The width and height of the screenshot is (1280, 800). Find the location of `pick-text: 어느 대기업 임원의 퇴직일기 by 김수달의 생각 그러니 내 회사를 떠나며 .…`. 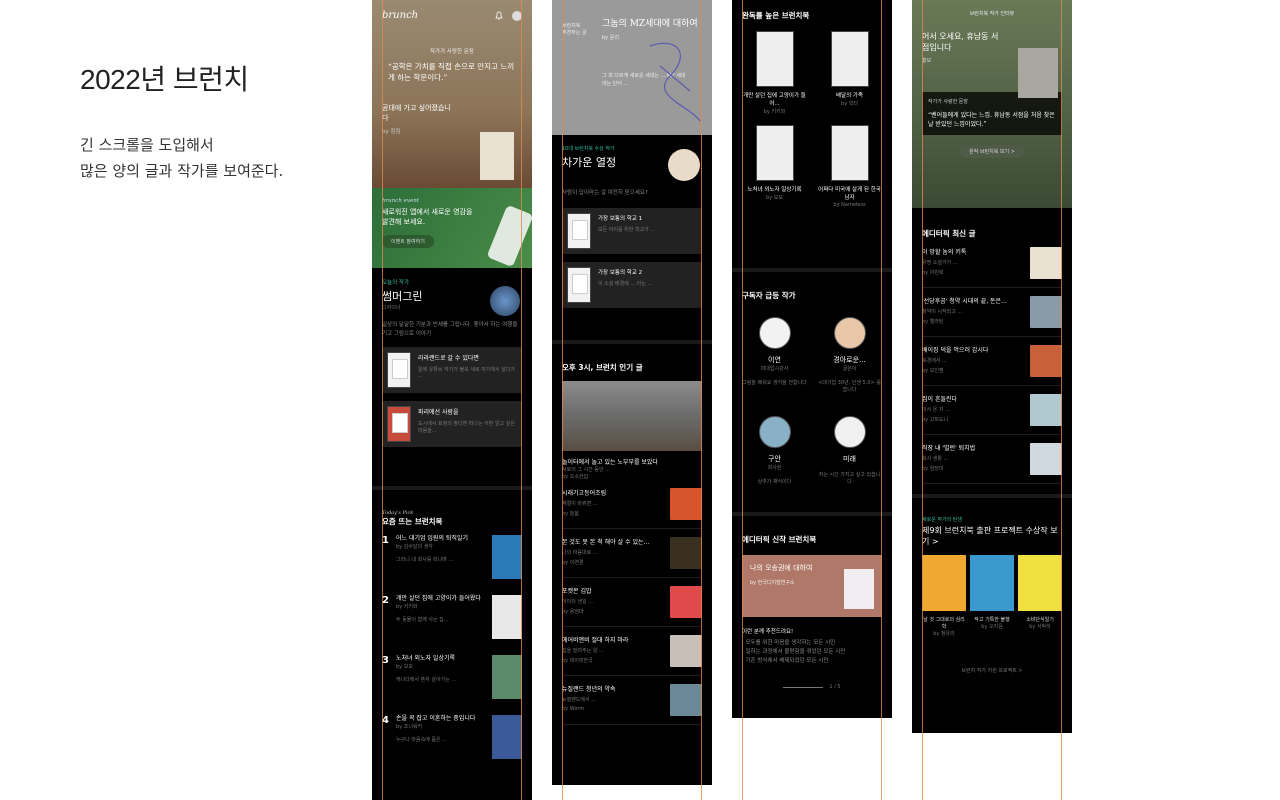

pick-text: 어느 대기업 임원의 퇴직일기 by 김수달의 생각 그러니 내 회사를 떠나며 .… is located at coordinates (441, 557).